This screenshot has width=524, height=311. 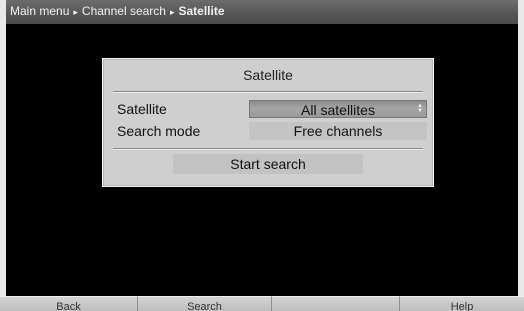 I want to click on breadcrumb-main-menu: Main menu, so click(x=39, y=11).